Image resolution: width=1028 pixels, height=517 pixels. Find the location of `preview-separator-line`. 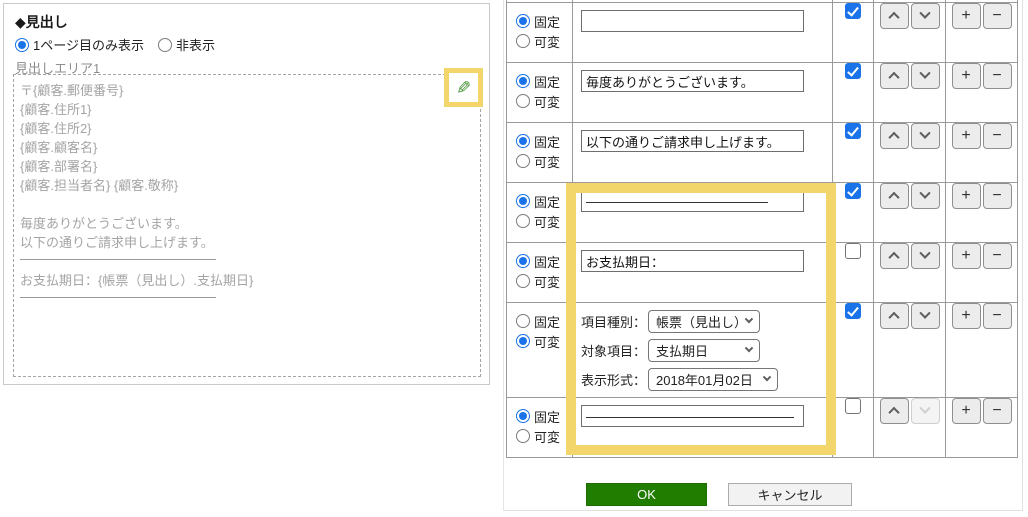

preview-separator-line is located at coordinates (118, 297).